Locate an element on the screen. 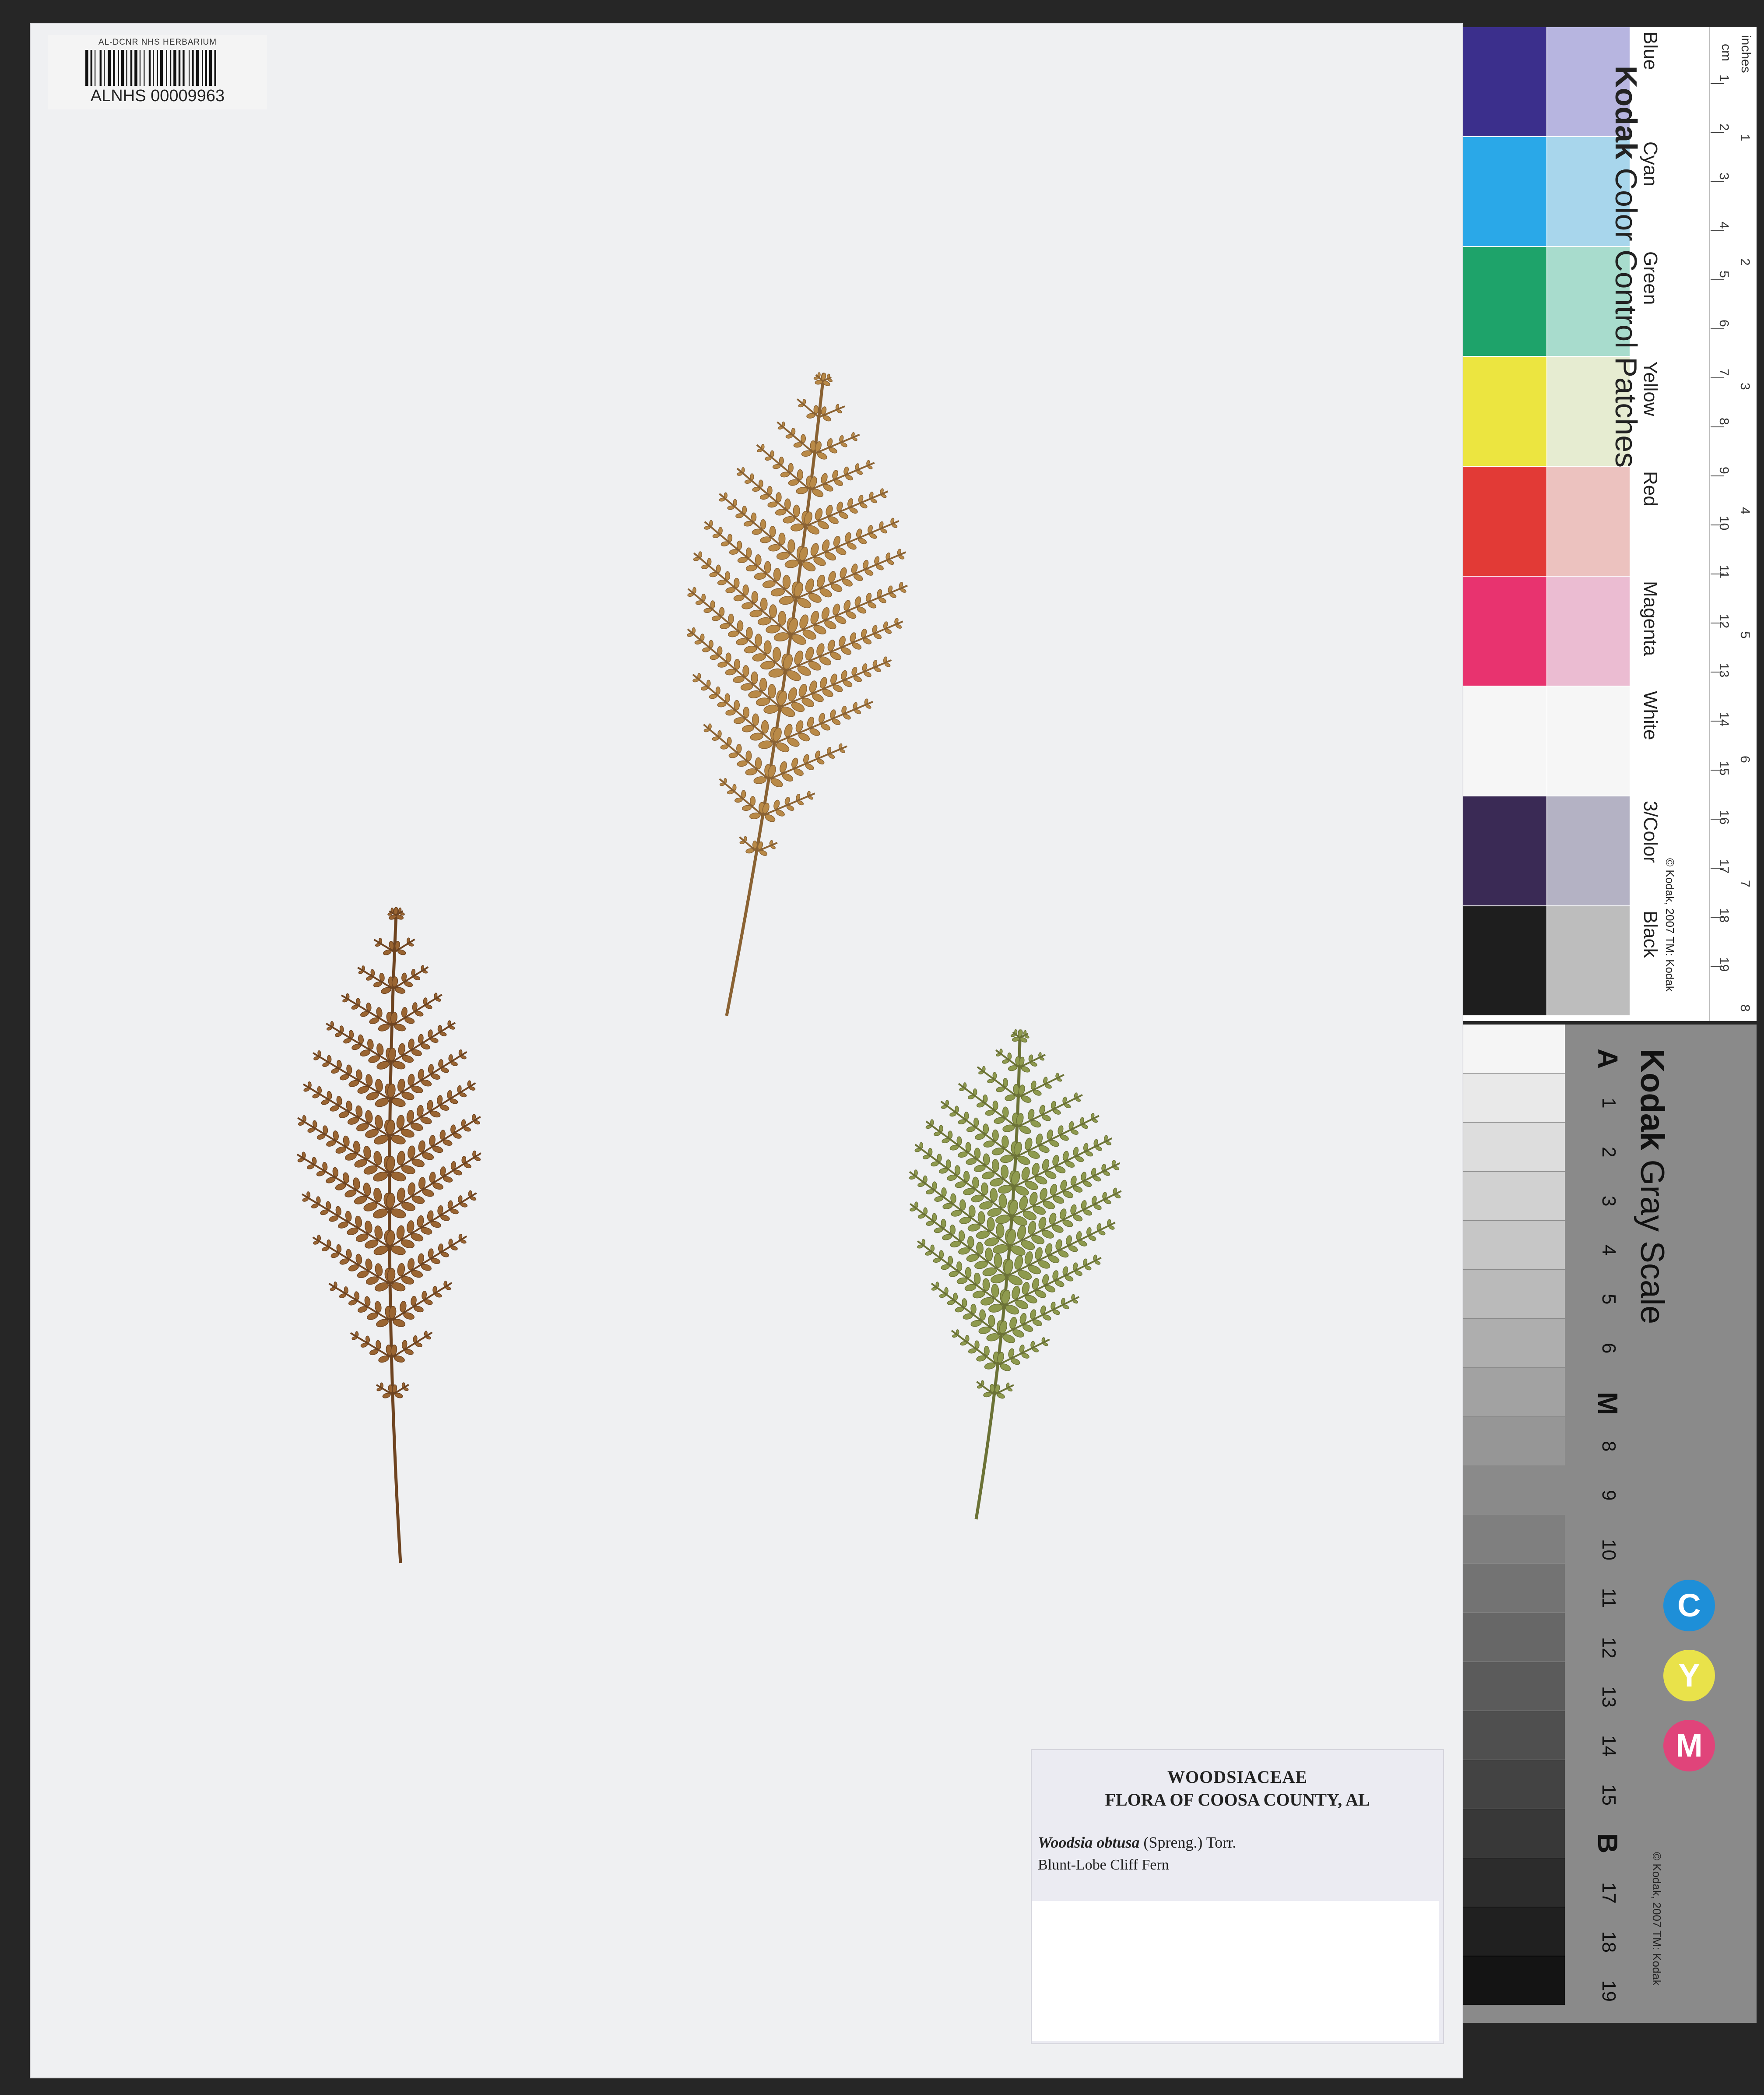  gray-step-label: 6 is located at coordinates (1609, 1348).